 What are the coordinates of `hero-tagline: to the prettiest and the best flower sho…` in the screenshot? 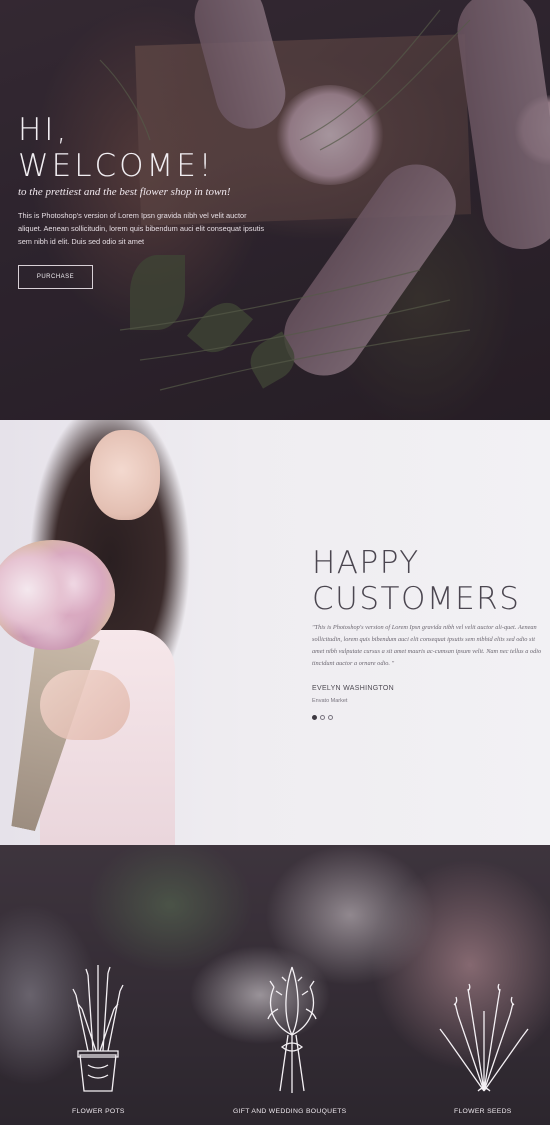 It's located at (124, 192).